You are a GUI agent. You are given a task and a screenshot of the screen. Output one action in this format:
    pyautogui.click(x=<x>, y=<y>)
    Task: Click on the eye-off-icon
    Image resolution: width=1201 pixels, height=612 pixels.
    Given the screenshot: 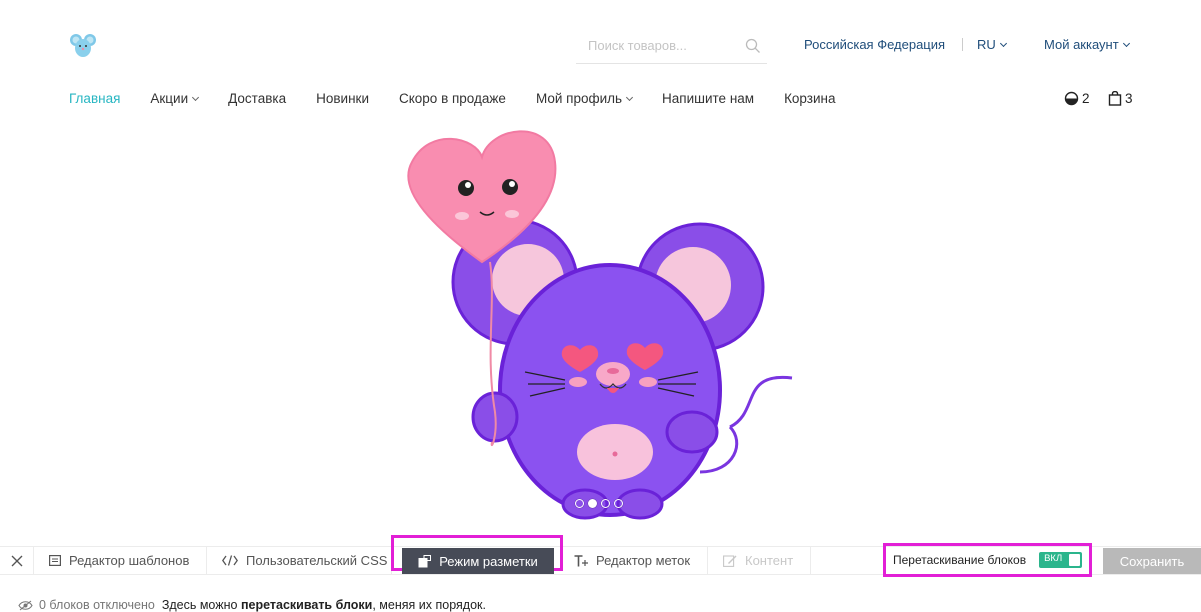 What is the action you would take?
    pyautogui.click(x=25, y=605)
    